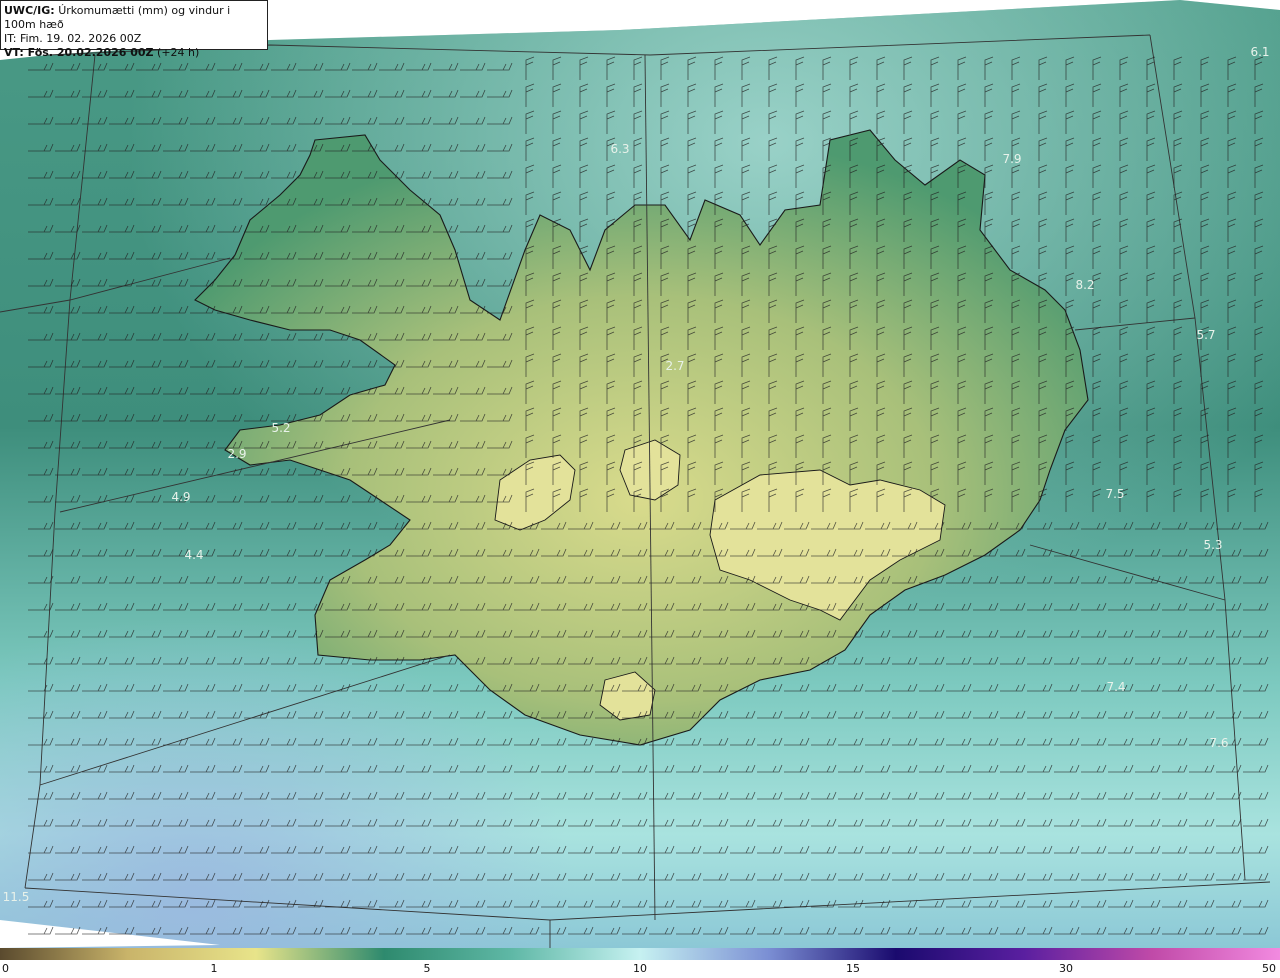  I want to click on value-label: 2.7, so click(674, 366).